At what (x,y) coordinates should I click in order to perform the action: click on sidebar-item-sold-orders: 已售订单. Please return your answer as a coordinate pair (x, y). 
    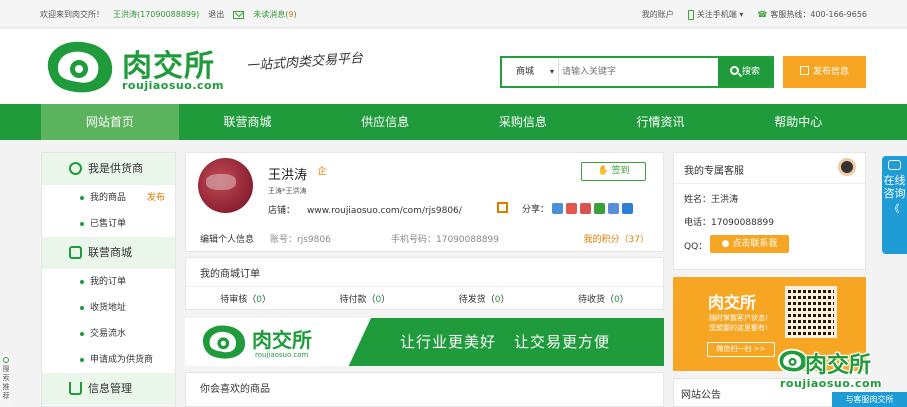
    Looking at the image, I should click on (108, 224).